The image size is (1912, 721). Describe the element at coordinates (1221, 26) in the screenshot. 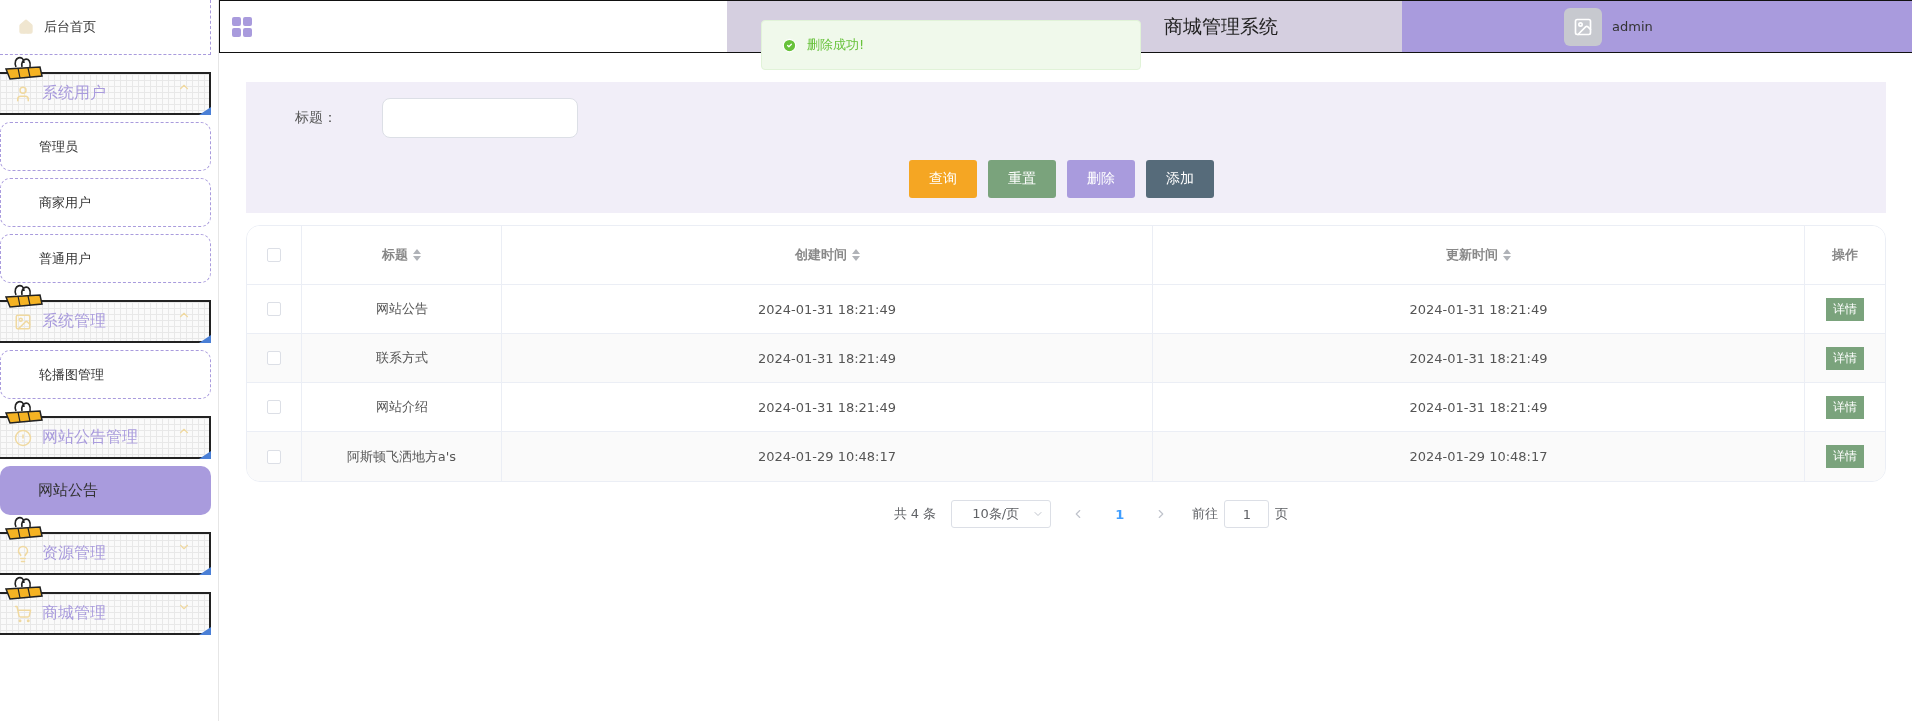

I see `system-title: 商城管理系统` at that location.